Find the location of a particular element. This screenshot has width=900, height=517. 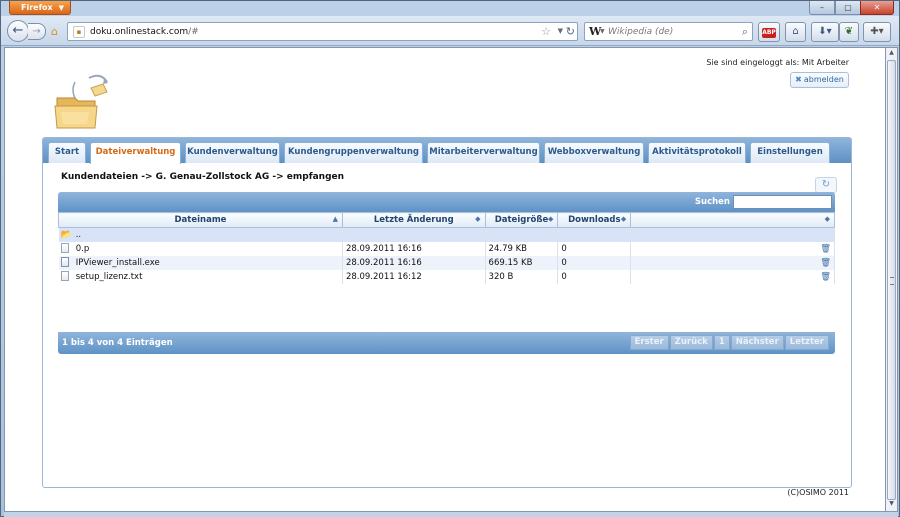

home-button: ⌂ is located at coordinates (795, 32).